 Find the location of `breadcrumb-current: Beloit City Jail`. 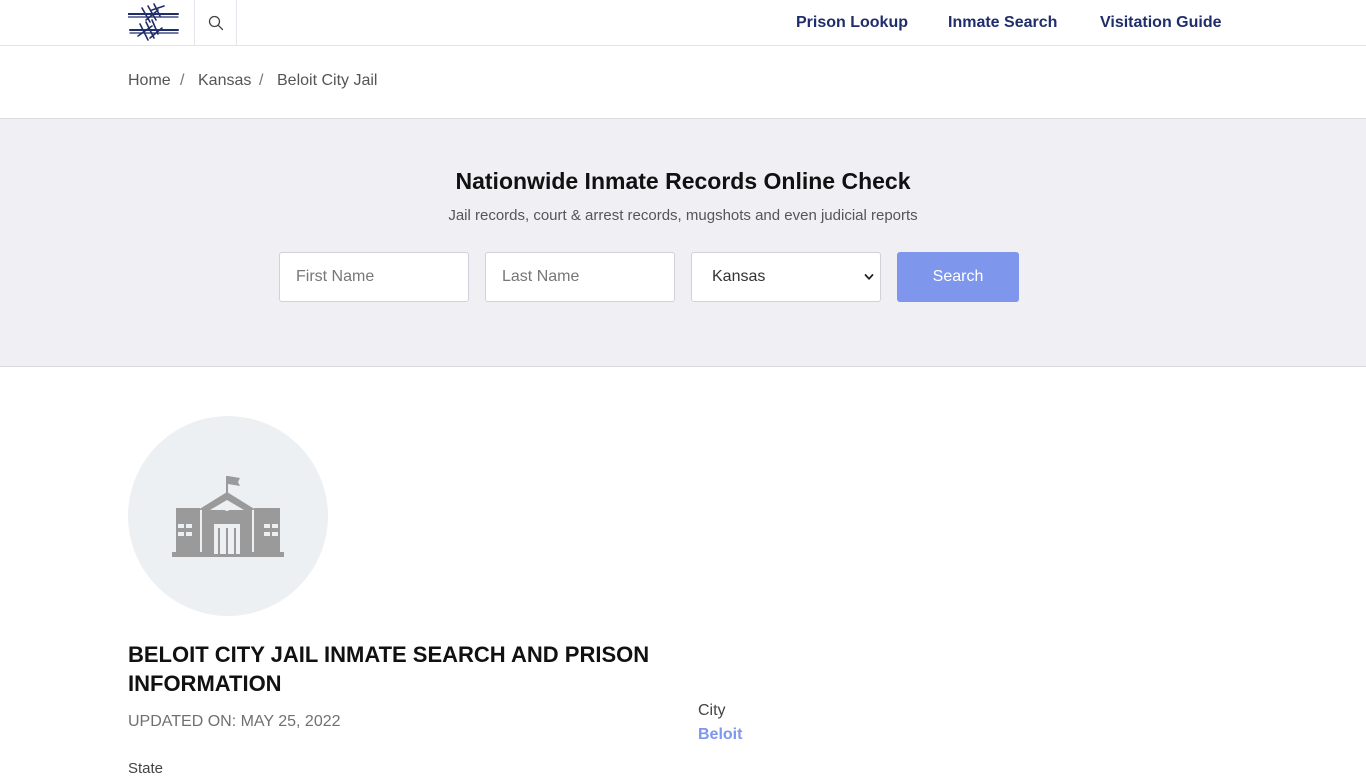

breadcrumb-current: Beloit City Jail is located at coordinates (327, 80).